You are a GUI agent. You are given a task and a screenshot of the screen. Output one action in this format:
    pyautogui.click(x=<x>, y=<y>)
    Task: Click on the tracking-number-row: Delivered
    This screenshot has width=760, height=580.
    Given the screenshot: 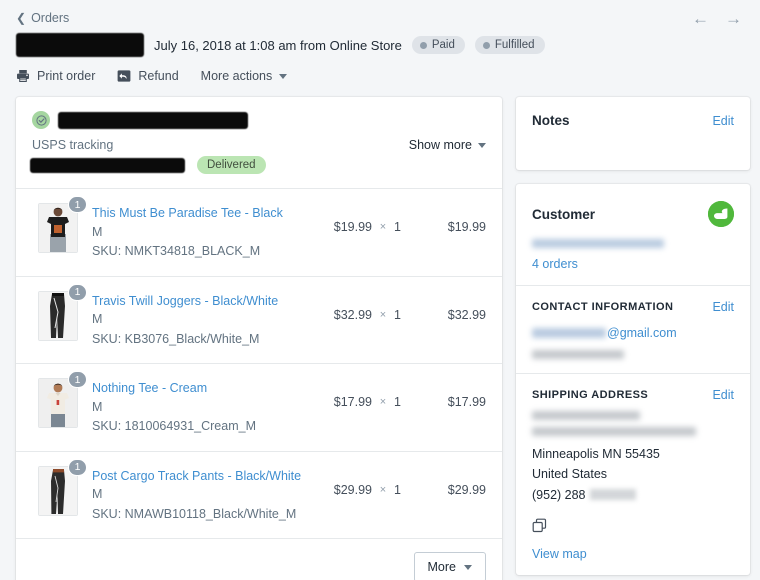 What is the action you would take?
    pyautogui.click(x=259, y=170)
    